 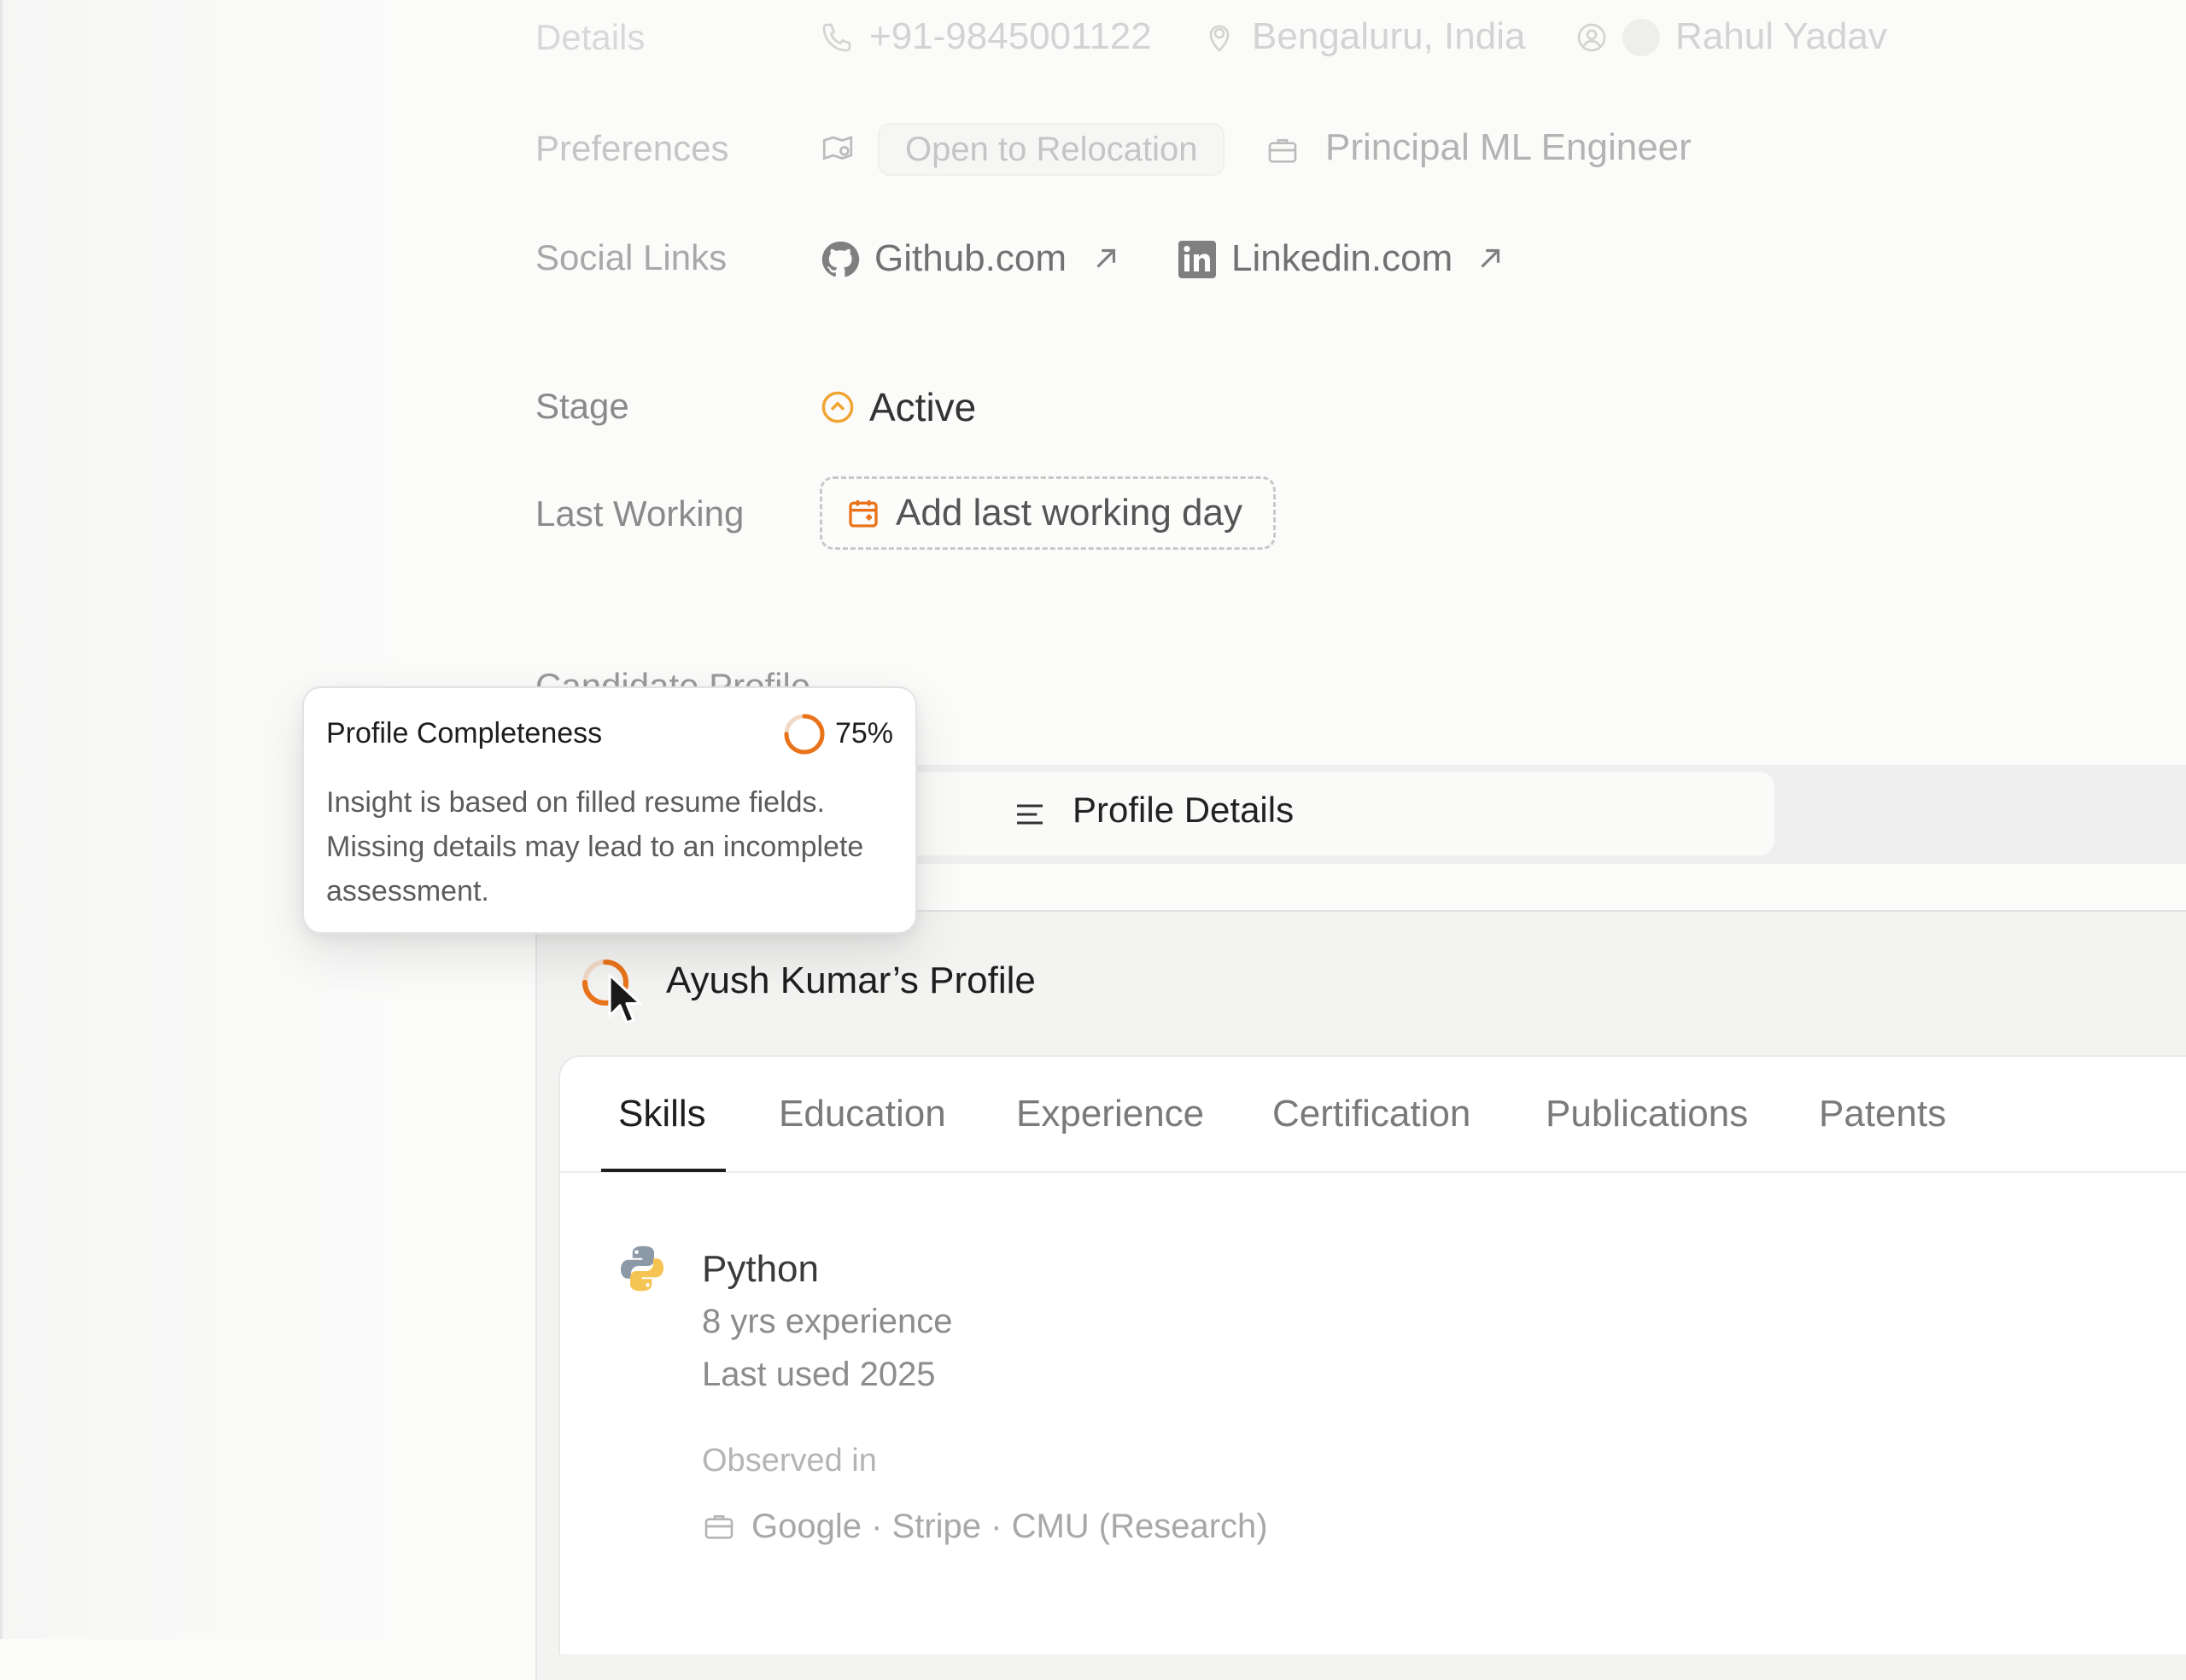 What do you see at coordinates (1389, 36) in the screenshot?
I see `location-value: Bengaluru, India` at bounding box center [1389, 36].